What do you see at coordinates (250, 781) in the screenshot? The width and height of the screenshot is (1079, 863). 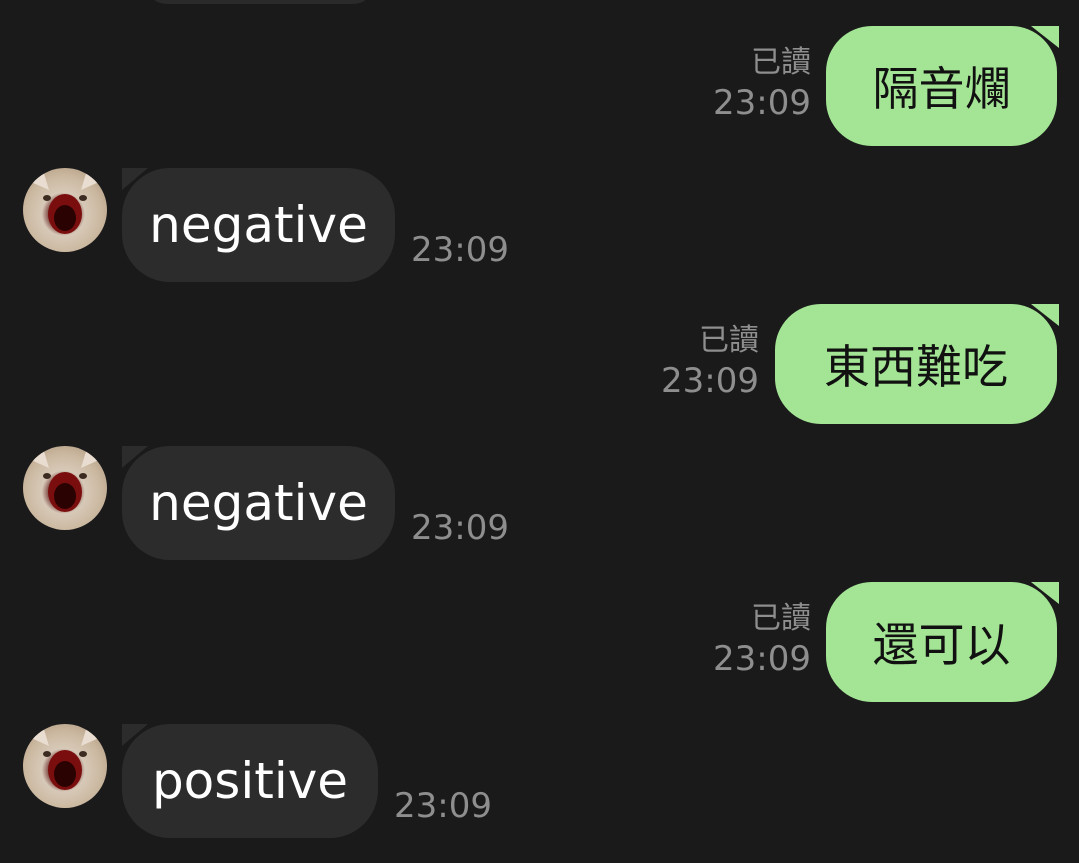 I see `incoming-bubble: positive` at bounding box center [250, 781].